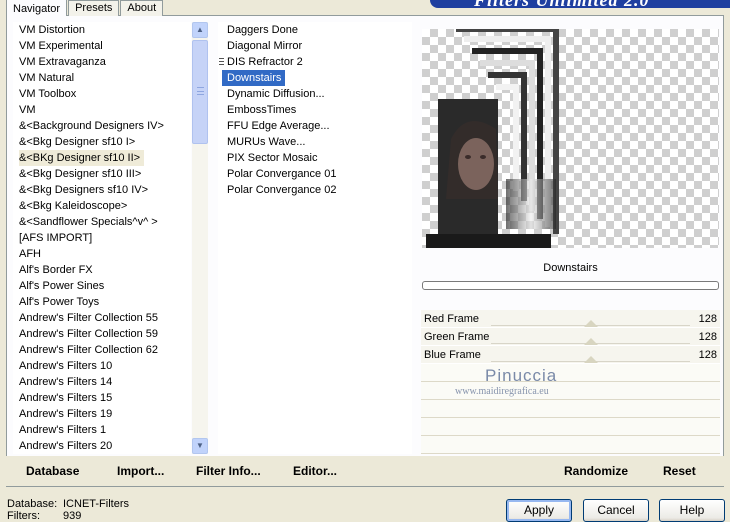 This screenshot has width=730, height=522. What do you see at coordinates (23, 516) in the screenshot?
I see `filters-label: Filters:` at bounding box center [23, 516].